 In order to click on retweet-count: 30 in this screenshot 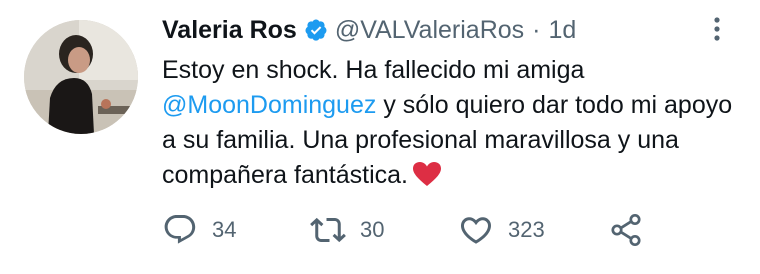, I will do `click(372, 229)`.